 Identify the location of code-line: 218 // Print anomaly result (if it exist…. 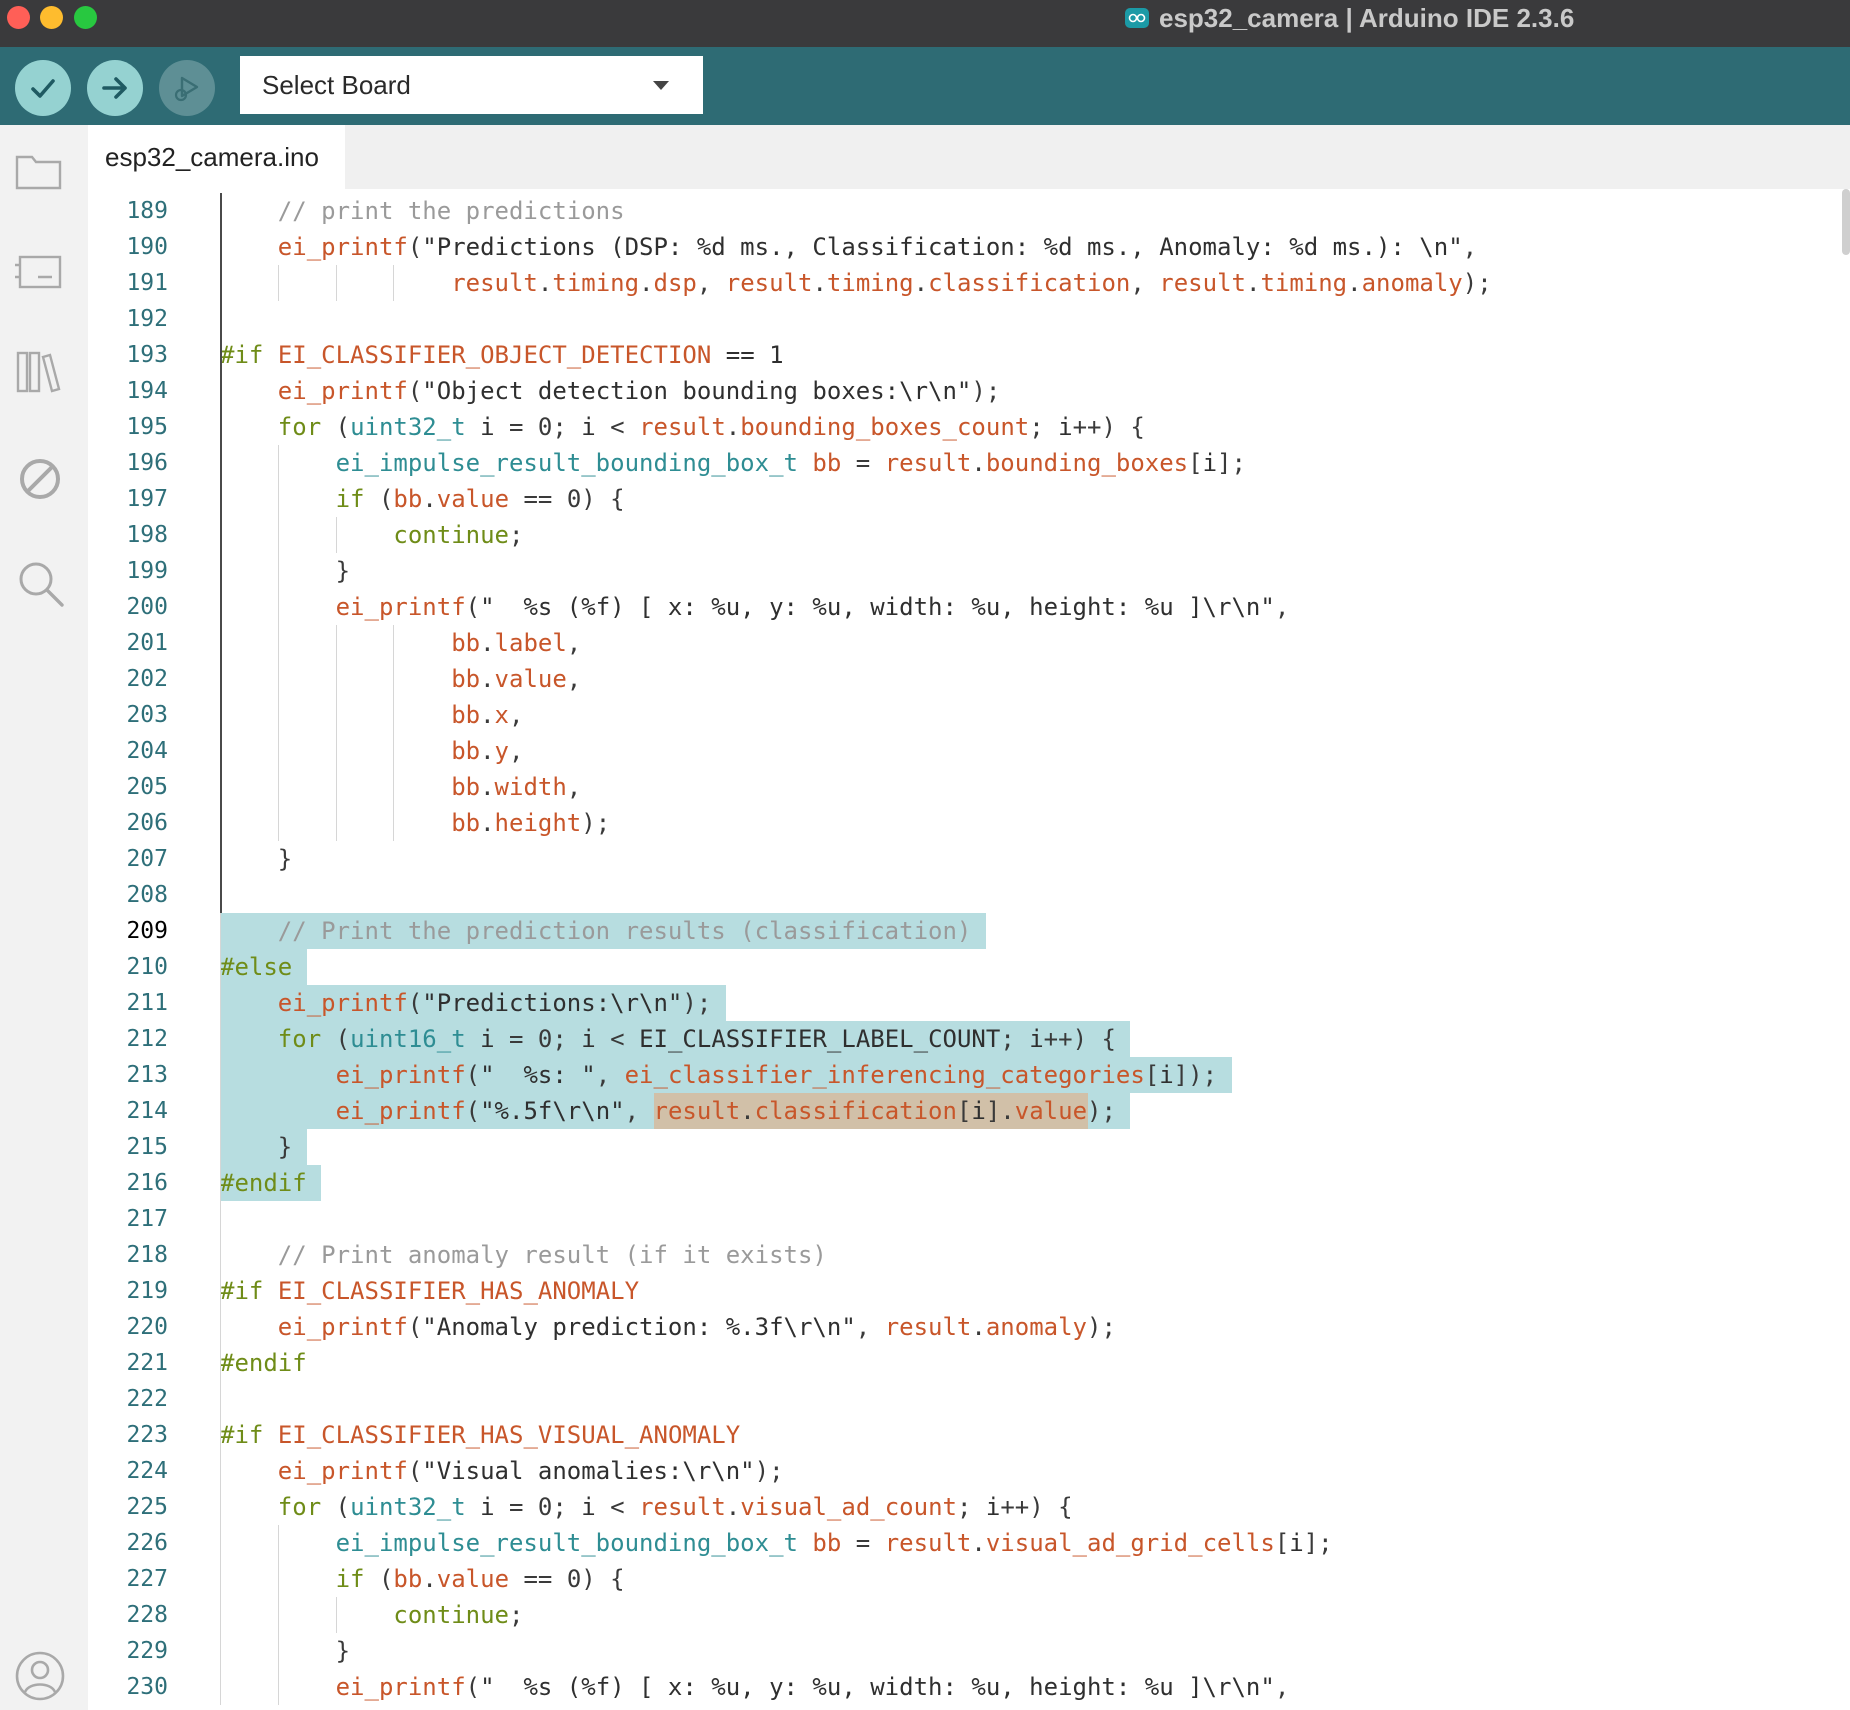
(963, 1255).